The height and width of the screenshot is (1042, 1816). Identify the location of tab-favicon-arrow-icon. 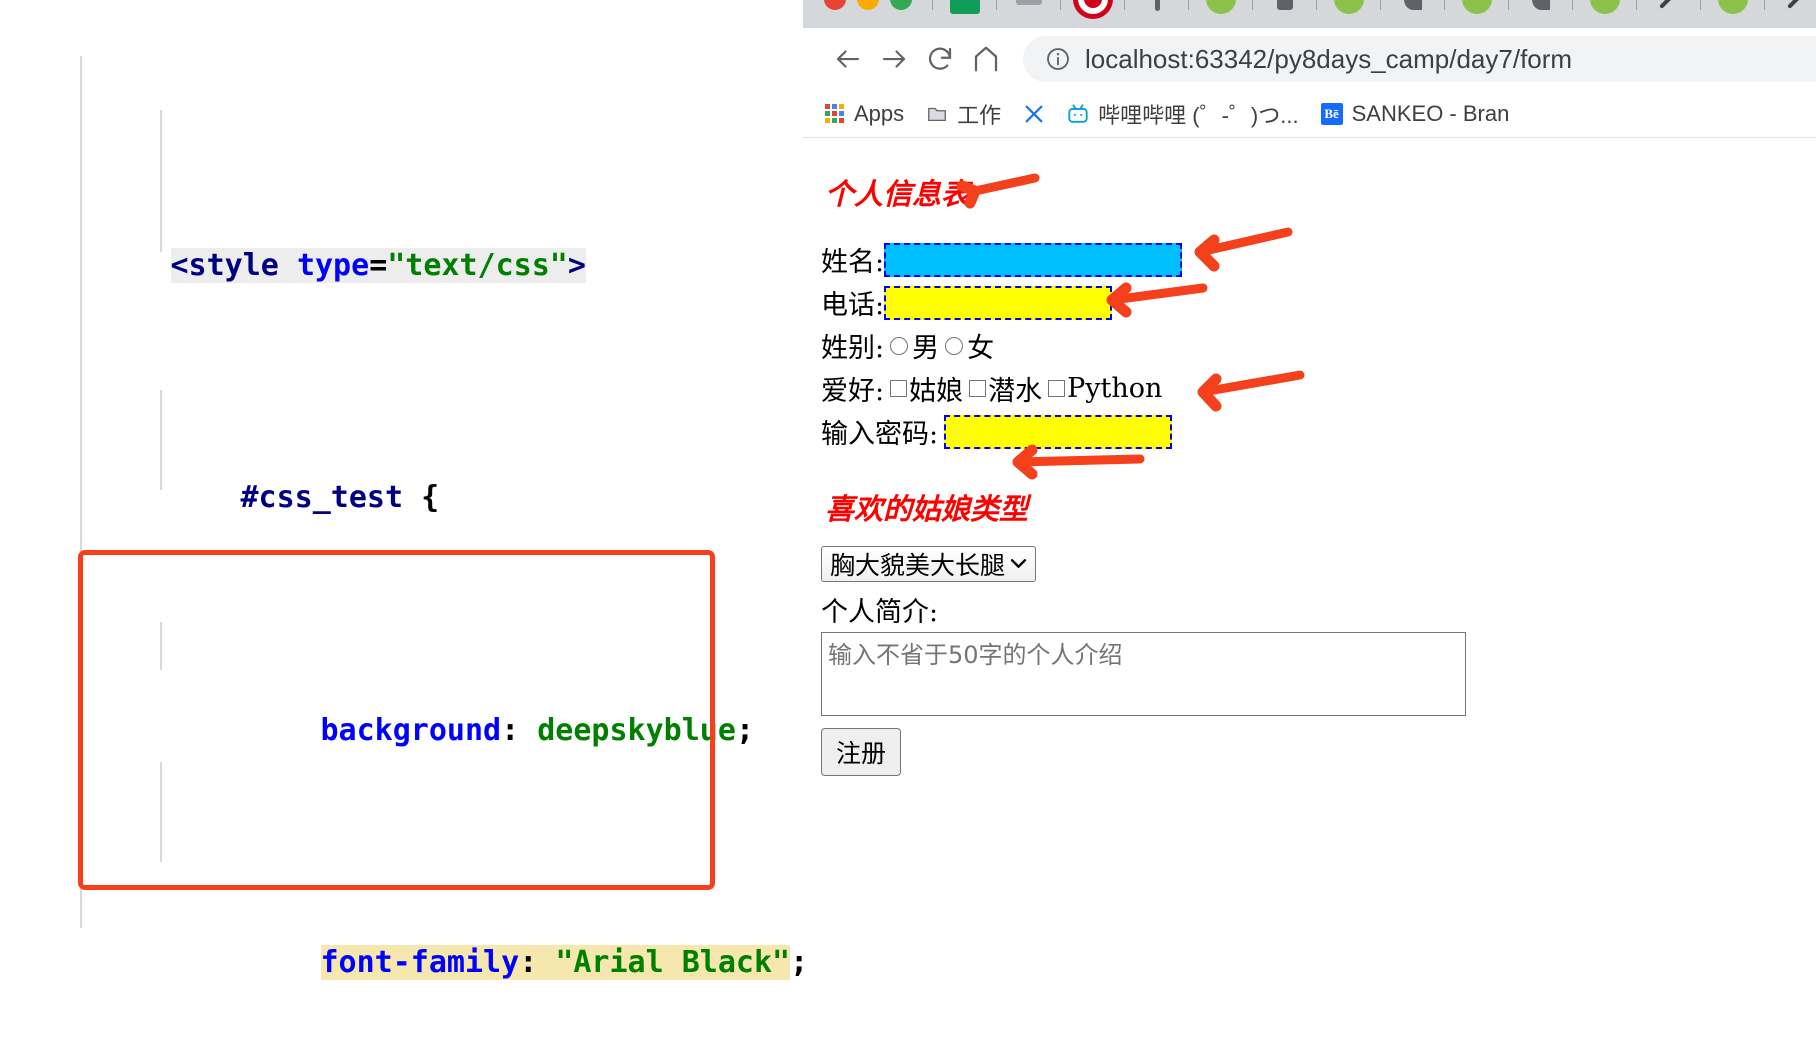
(1797, 4).